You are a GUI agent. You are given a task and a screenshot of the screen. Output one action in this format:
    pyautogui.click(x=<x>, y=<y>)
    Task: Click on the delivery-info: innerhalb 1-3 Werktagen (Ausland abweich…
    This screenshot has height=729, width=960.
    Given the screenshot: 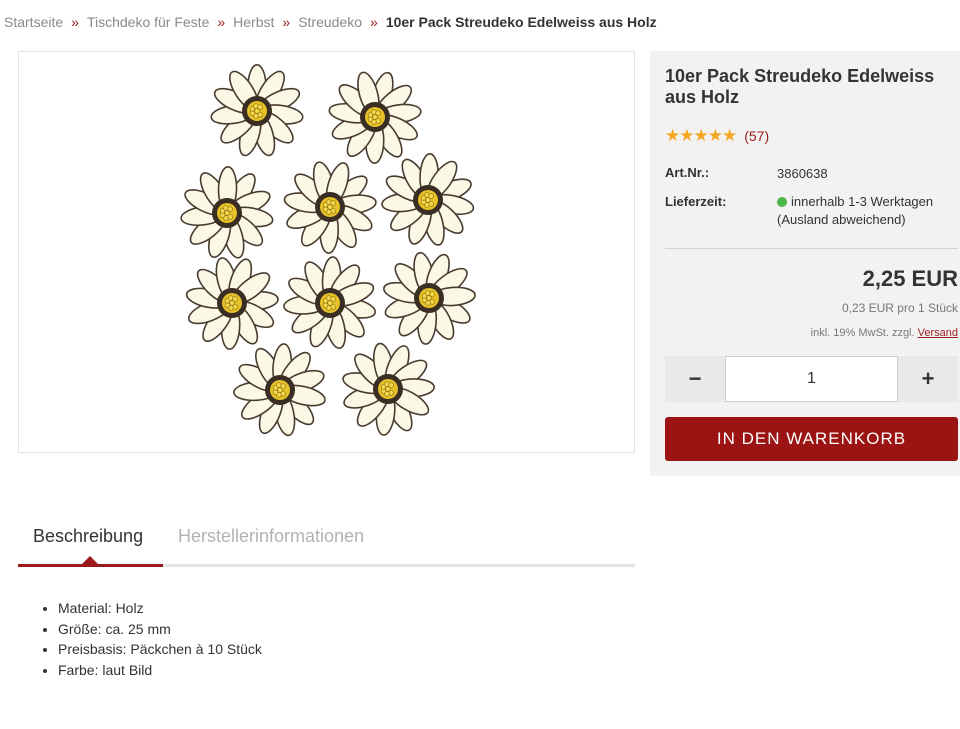 What is the action you would take?
    pyautogui.click(x=855, y=211)
    